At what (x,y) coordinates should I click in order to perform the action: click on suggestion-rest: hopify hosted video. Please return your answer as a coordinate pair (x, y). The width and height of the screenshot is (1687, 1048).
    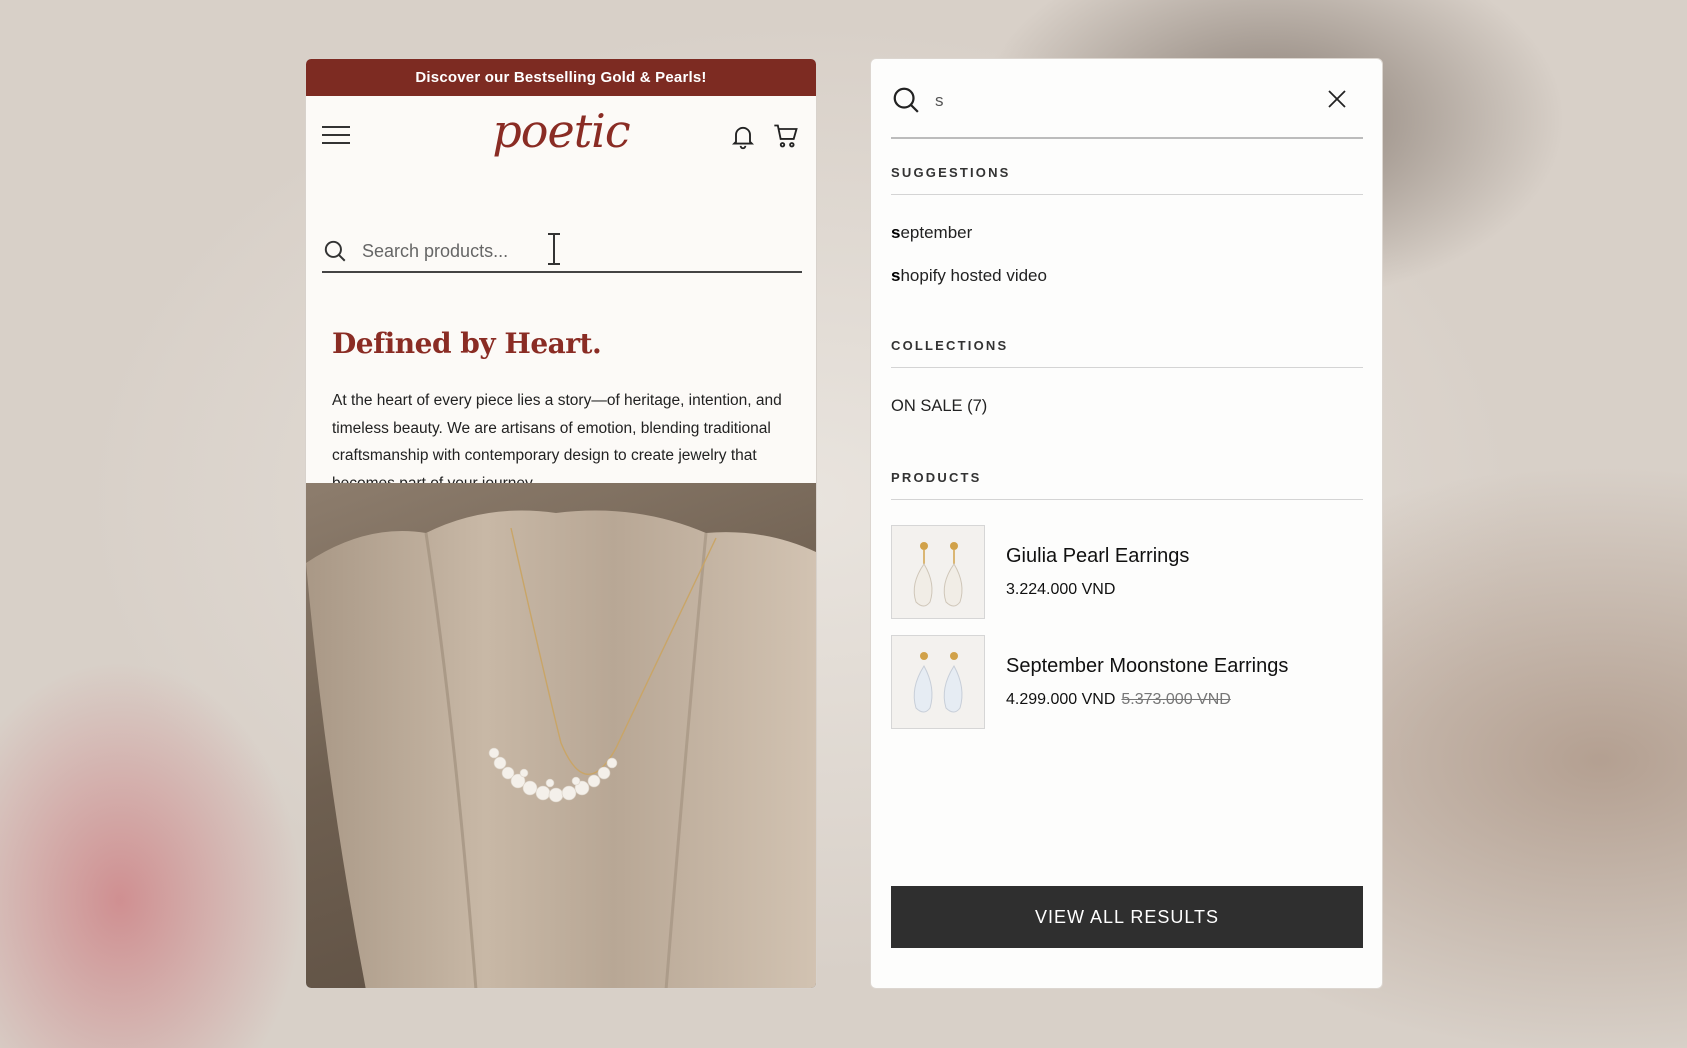
    Looking at the image, I should click on (973, 275).